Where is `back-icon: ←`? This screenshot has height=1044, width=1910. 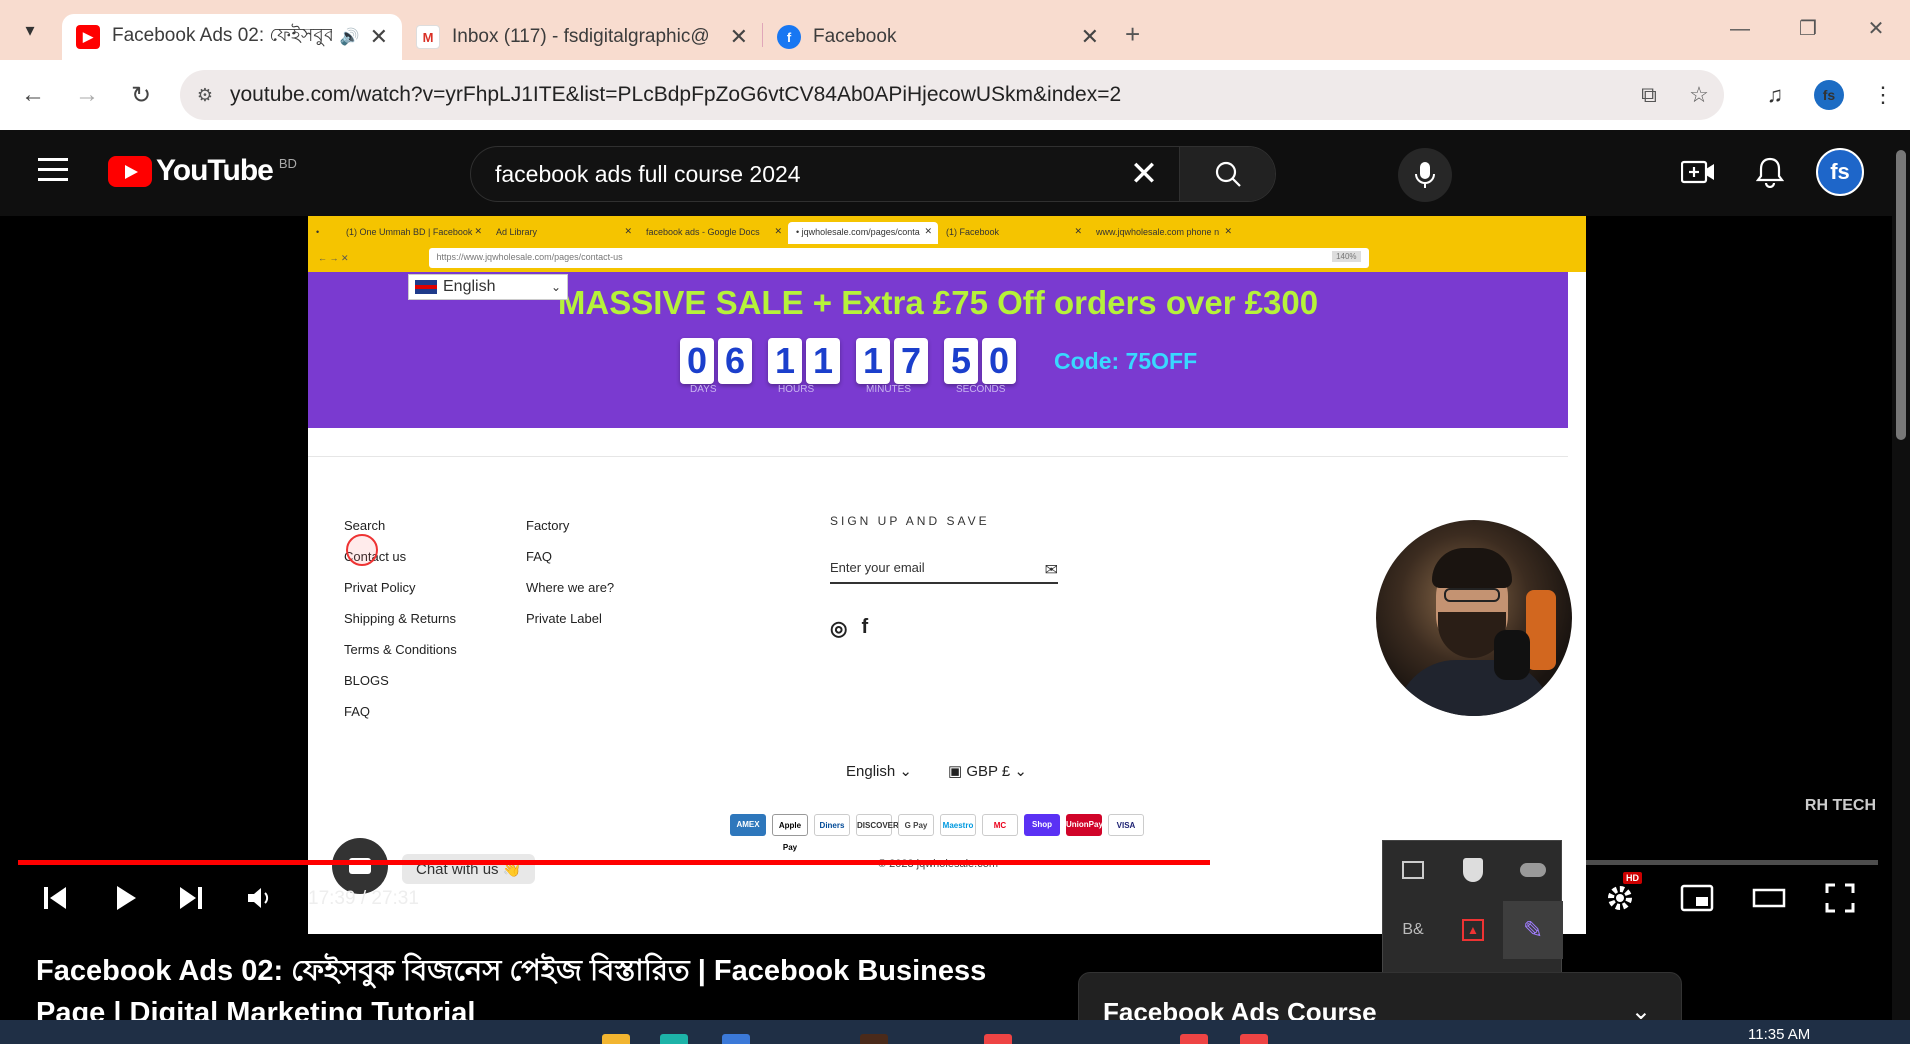 back-icon: ← is located at coordinates (33, 95).